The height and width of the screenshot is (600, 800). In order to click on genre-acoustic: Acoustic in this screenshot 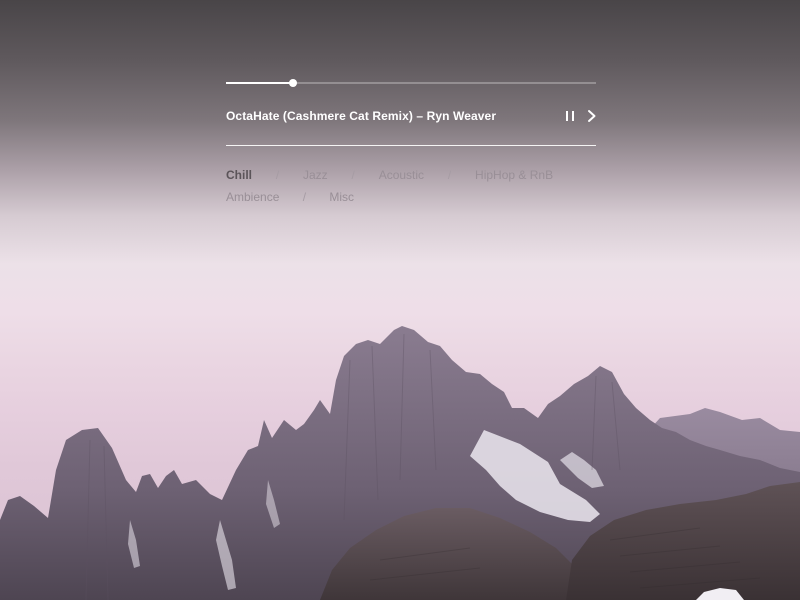, I will do `click(401, 175)`.